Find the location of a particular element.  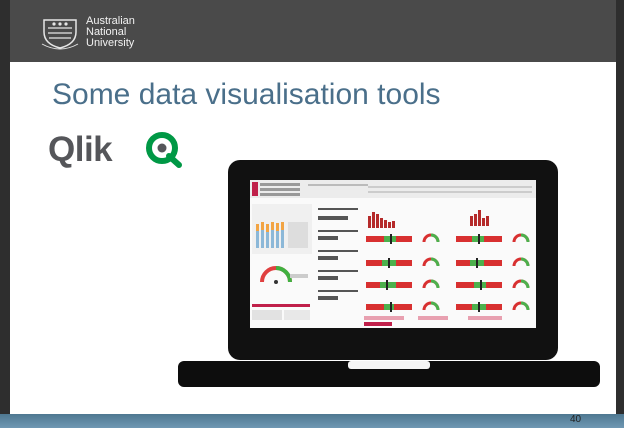

logo-line-3: University is located at coordinates (110, 43).